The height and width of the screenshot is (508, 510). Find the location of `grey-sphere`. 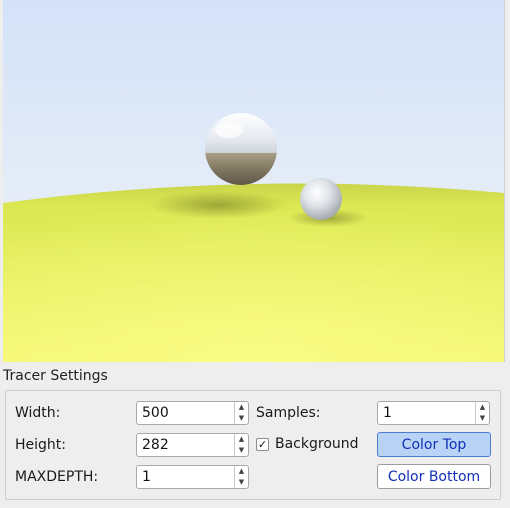

grey-sphere is located at coordinates (321, 199).